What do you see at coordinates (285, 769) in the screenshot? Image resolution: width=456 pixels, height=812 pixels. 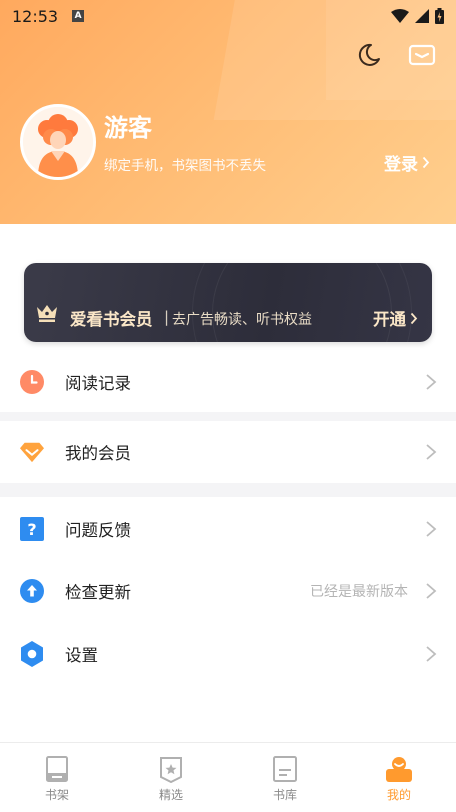 I see `library-icon` at bounding box center [285, 769].